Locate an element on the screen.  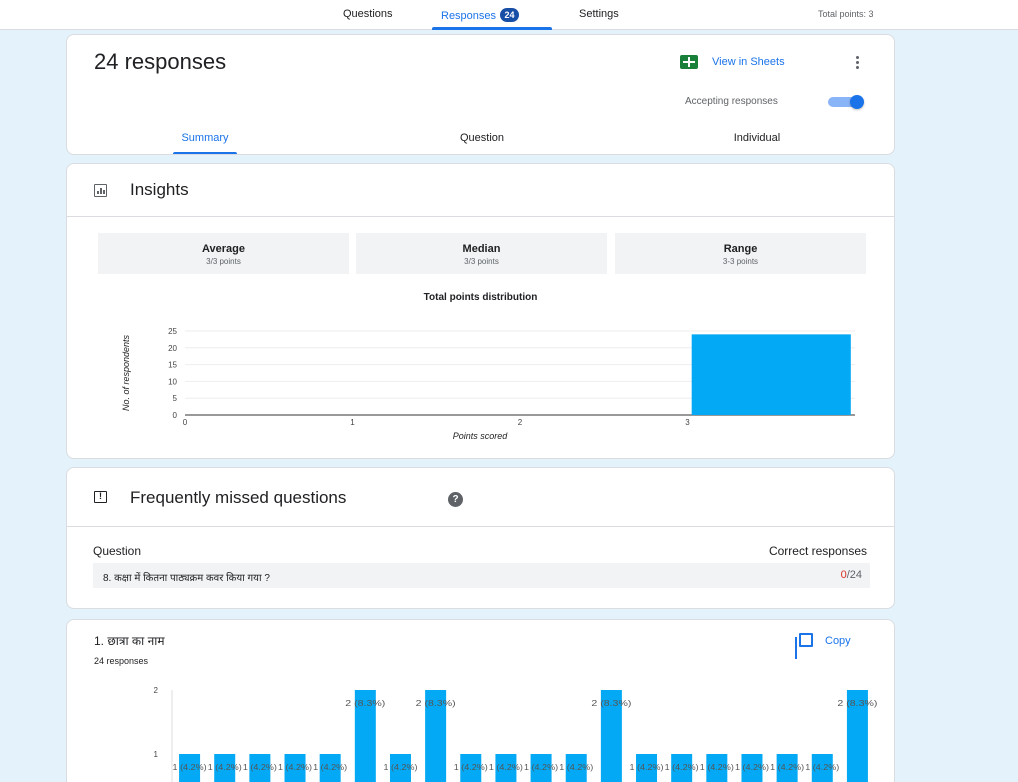
column-correct-responses: Correct responses is located at coordinates (817, 551).